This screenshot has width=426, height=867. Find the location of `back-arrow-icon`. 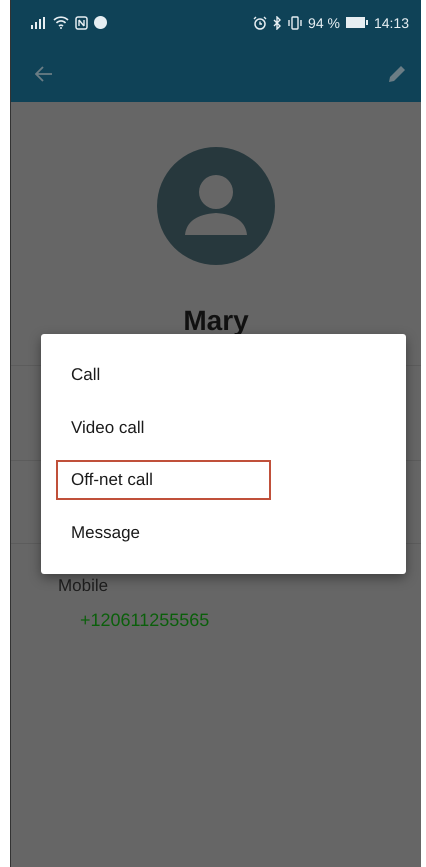

back-arrow-icon is located at coordinates (44, 74).